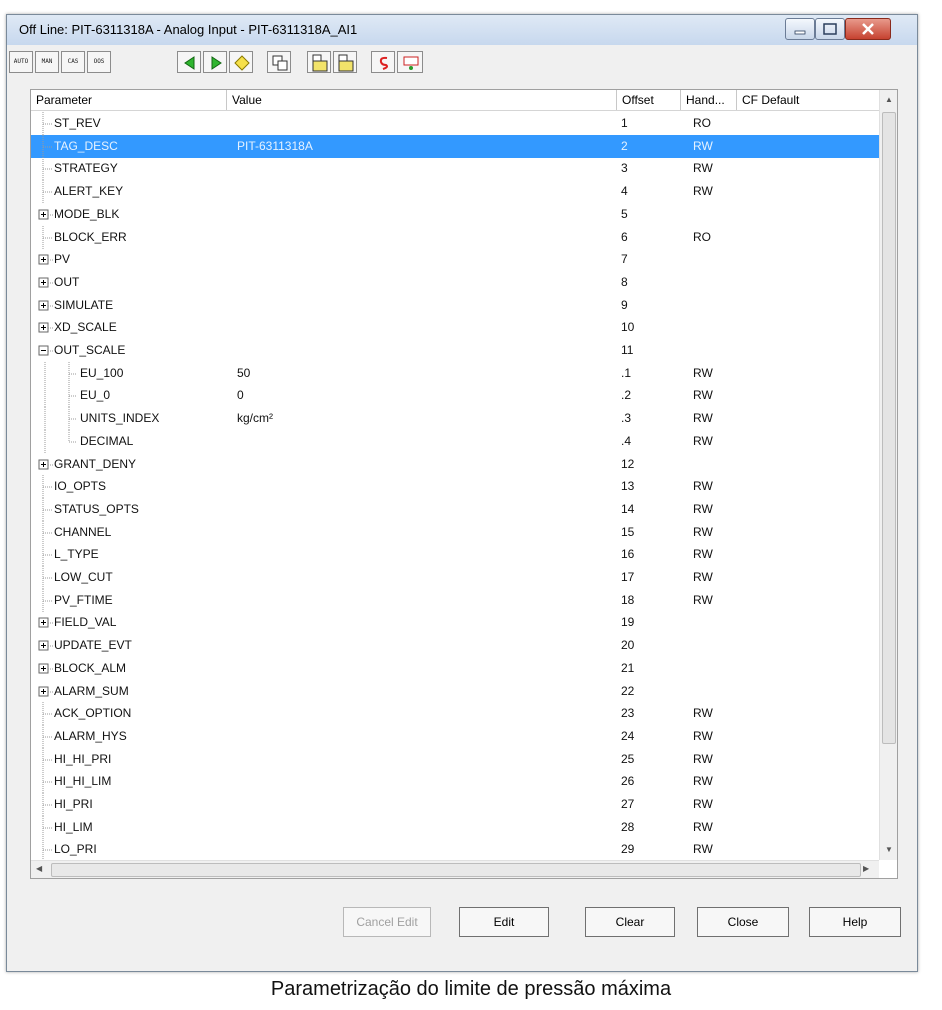  I want to click on next-icon, so click(215, 62).